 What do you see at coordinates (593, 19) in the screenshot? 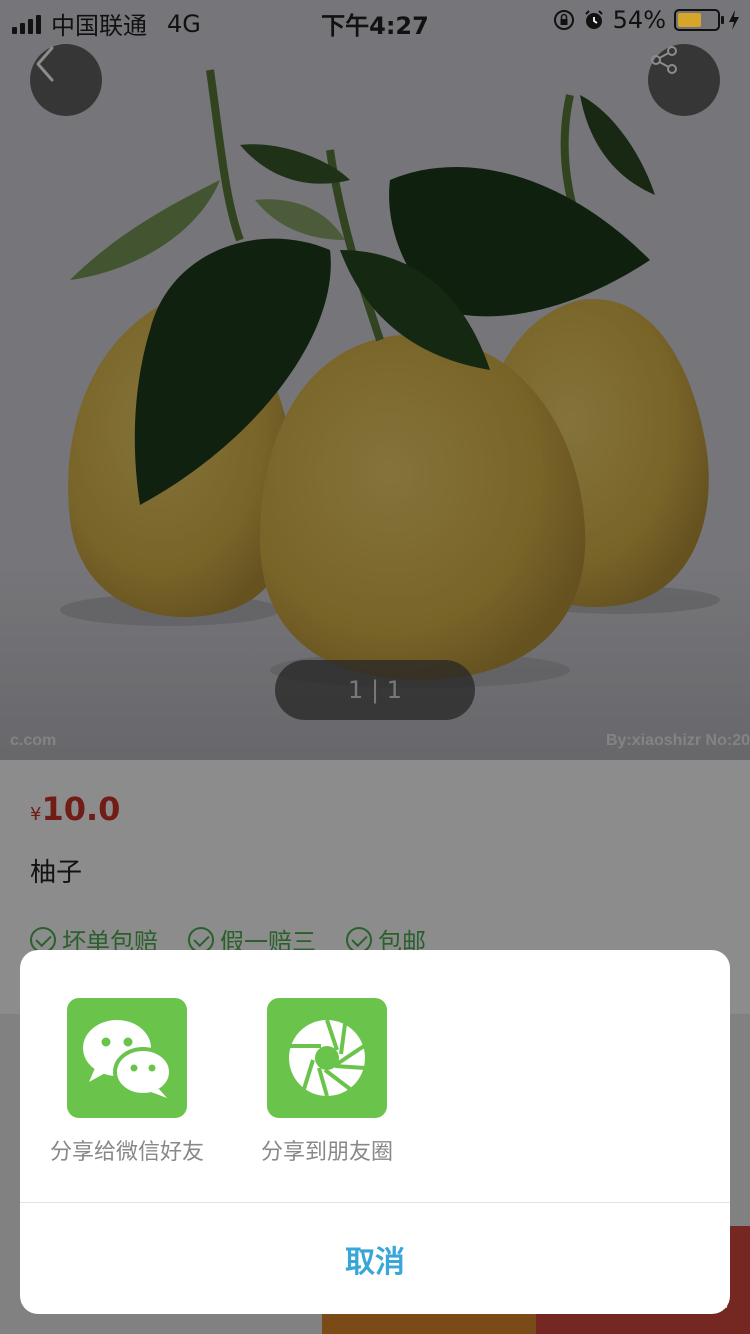
I see `alarm-icon` at bounding box center [593, 19].